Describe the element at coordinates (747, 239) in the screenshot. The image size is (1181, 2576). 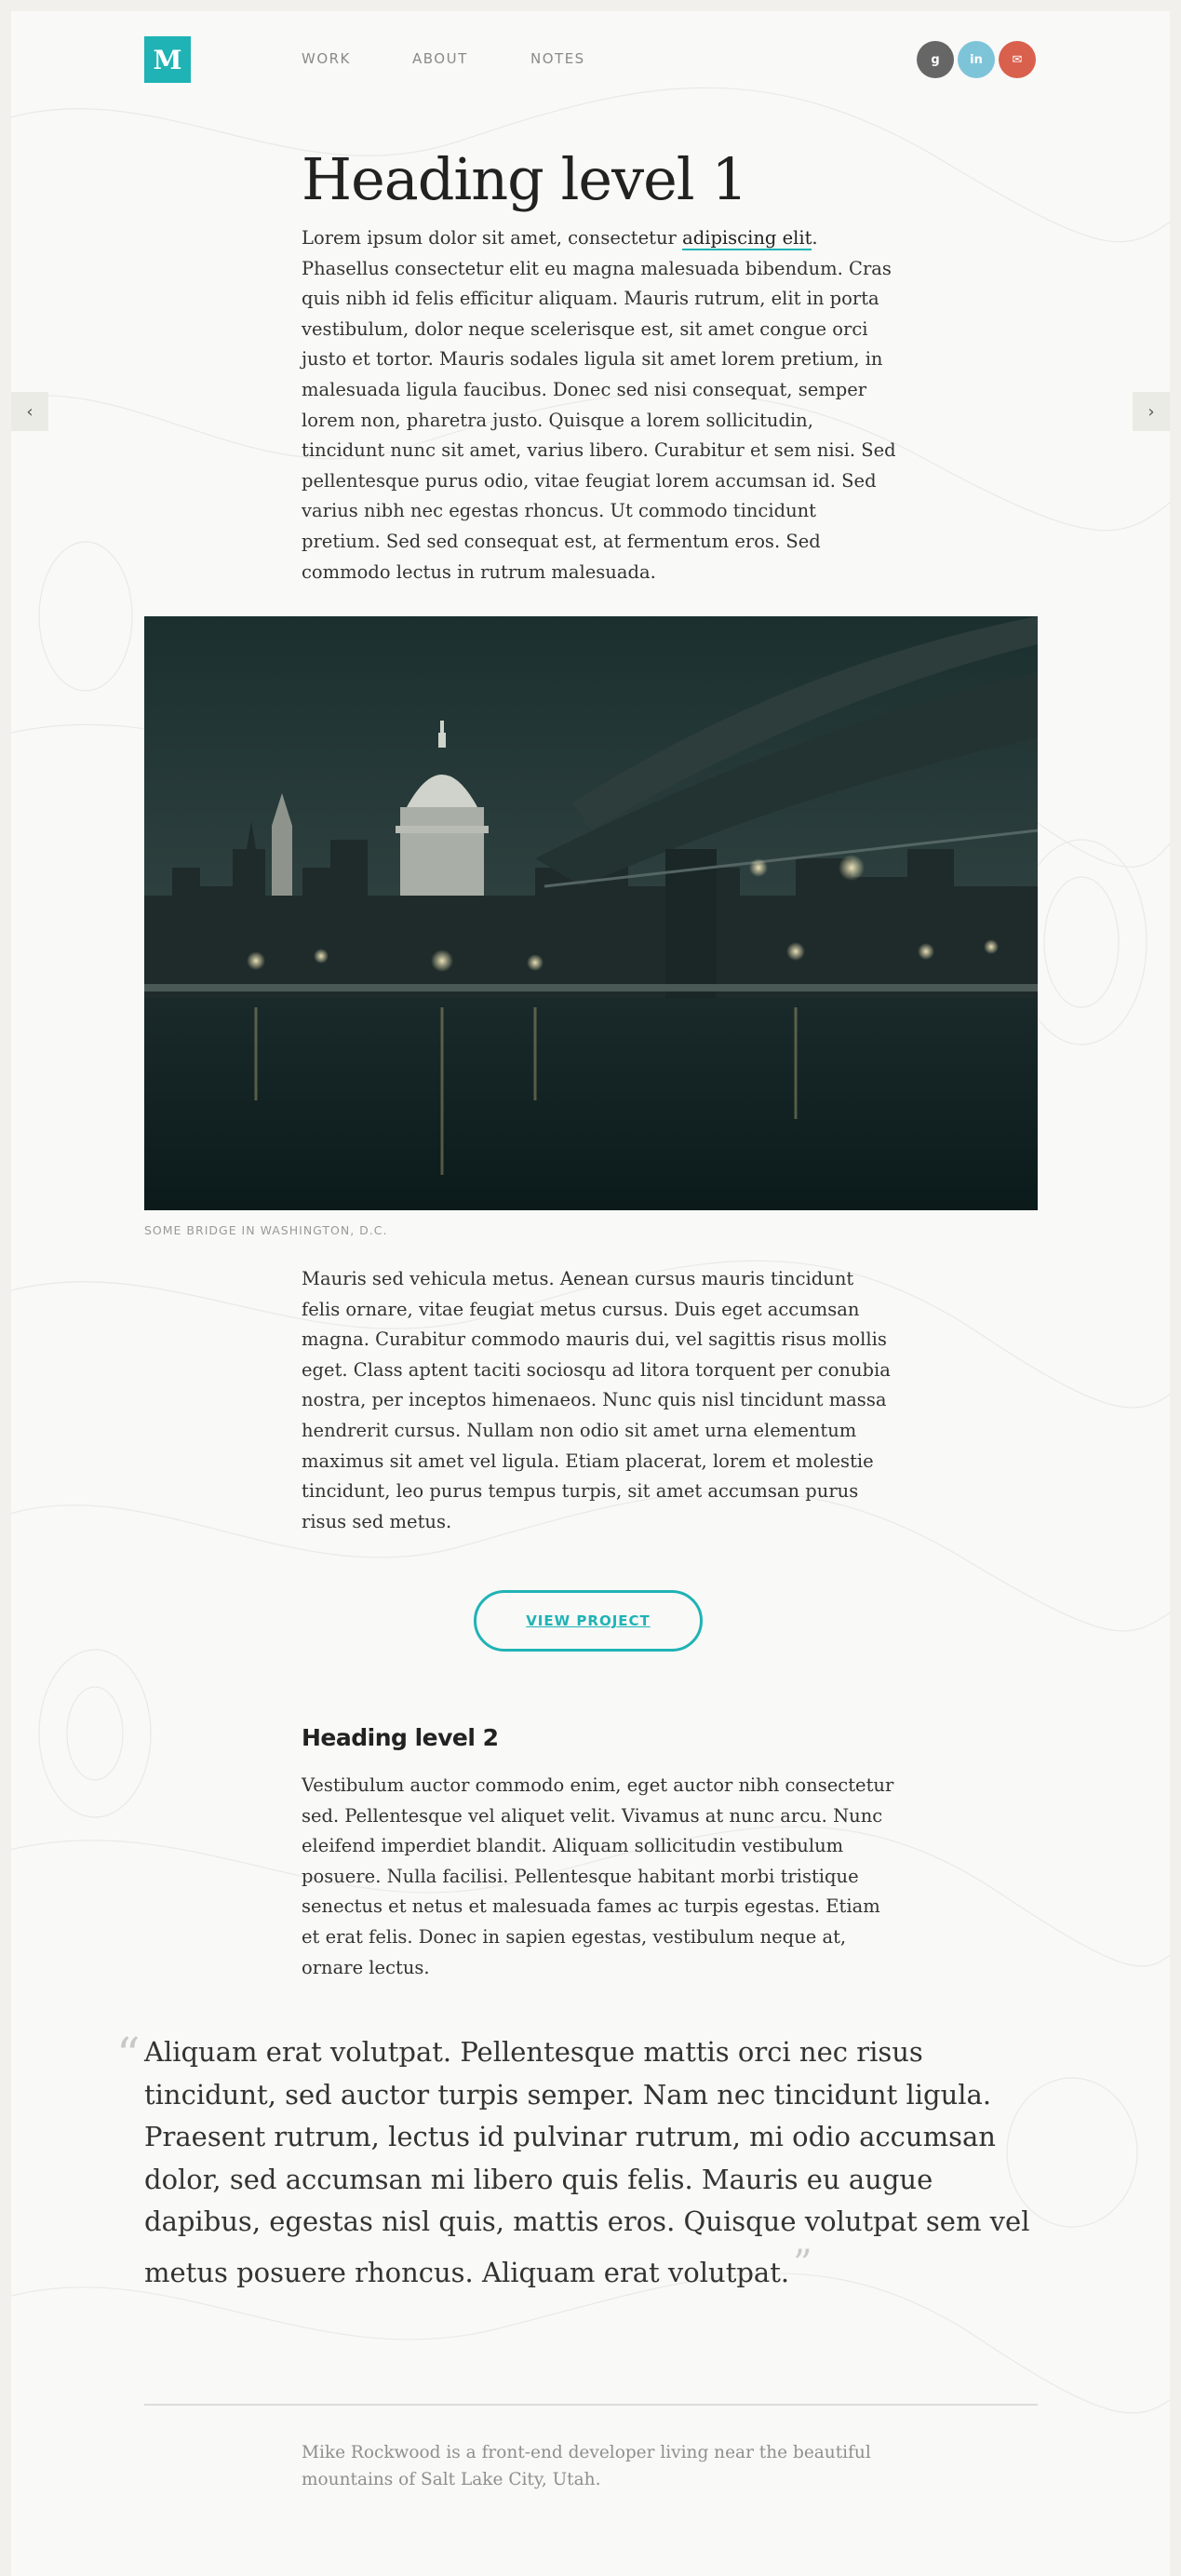
I see `inline-link: adipiscing elit` at that location.